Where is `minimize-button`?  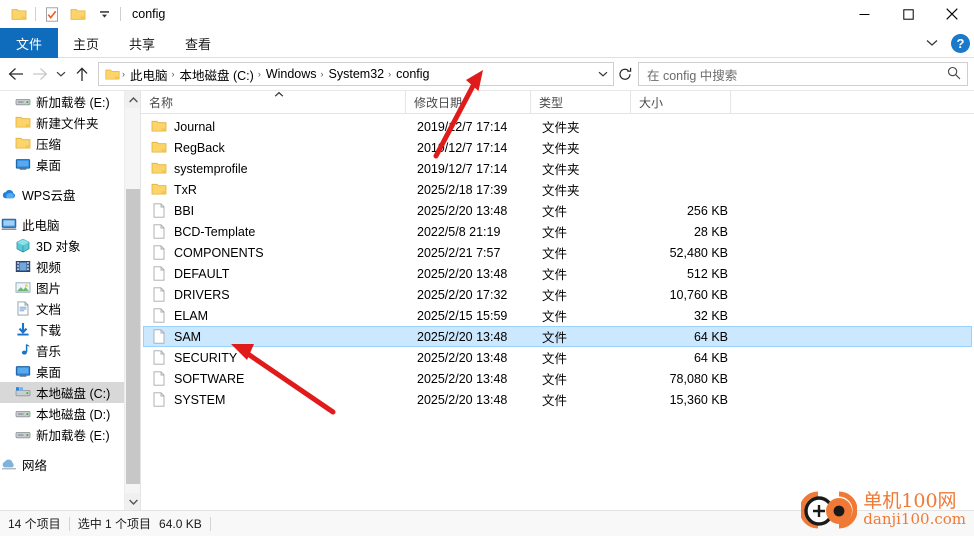
minimize-button is located at coordinates (864, 14).